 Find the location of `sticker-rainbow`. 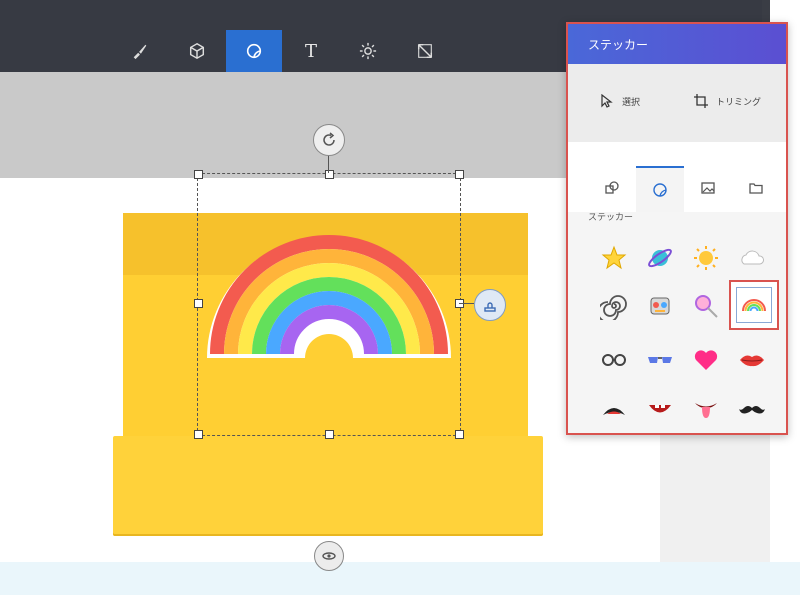

sticker-rainbow is located at coordinates (754, 305).